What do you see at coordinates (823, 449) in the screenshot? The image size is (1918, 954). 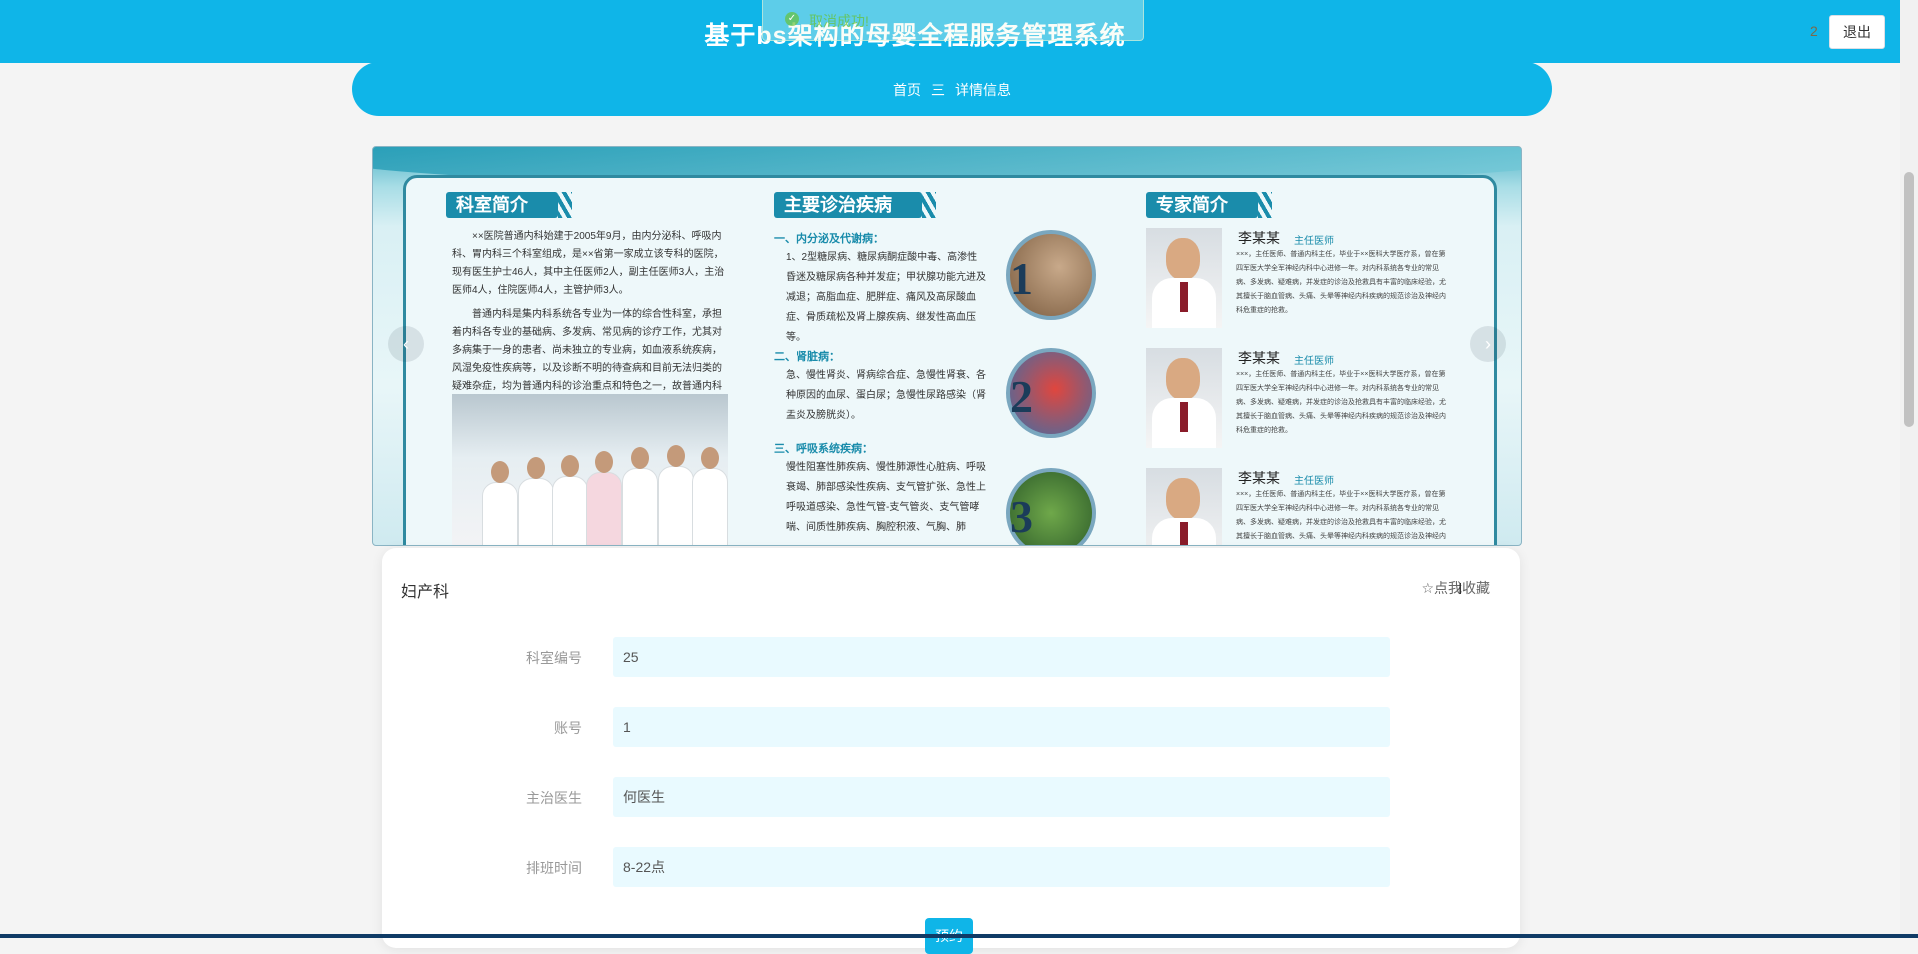 I see `disease3-title: 三、呼吸系统疾病：` at bounding box center [823, 449].